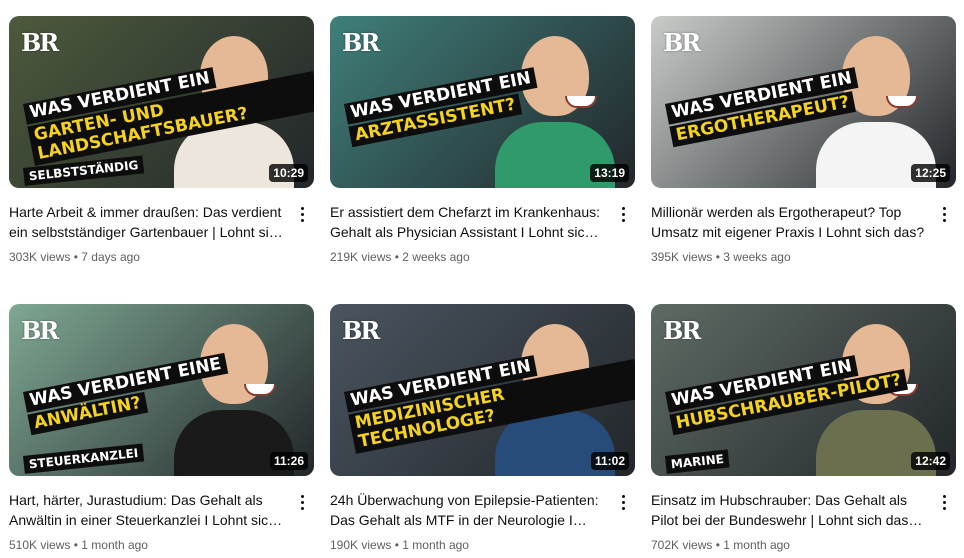 The image size is (964, 558). I want to click on view-count: 510K views, so click(40, 545).